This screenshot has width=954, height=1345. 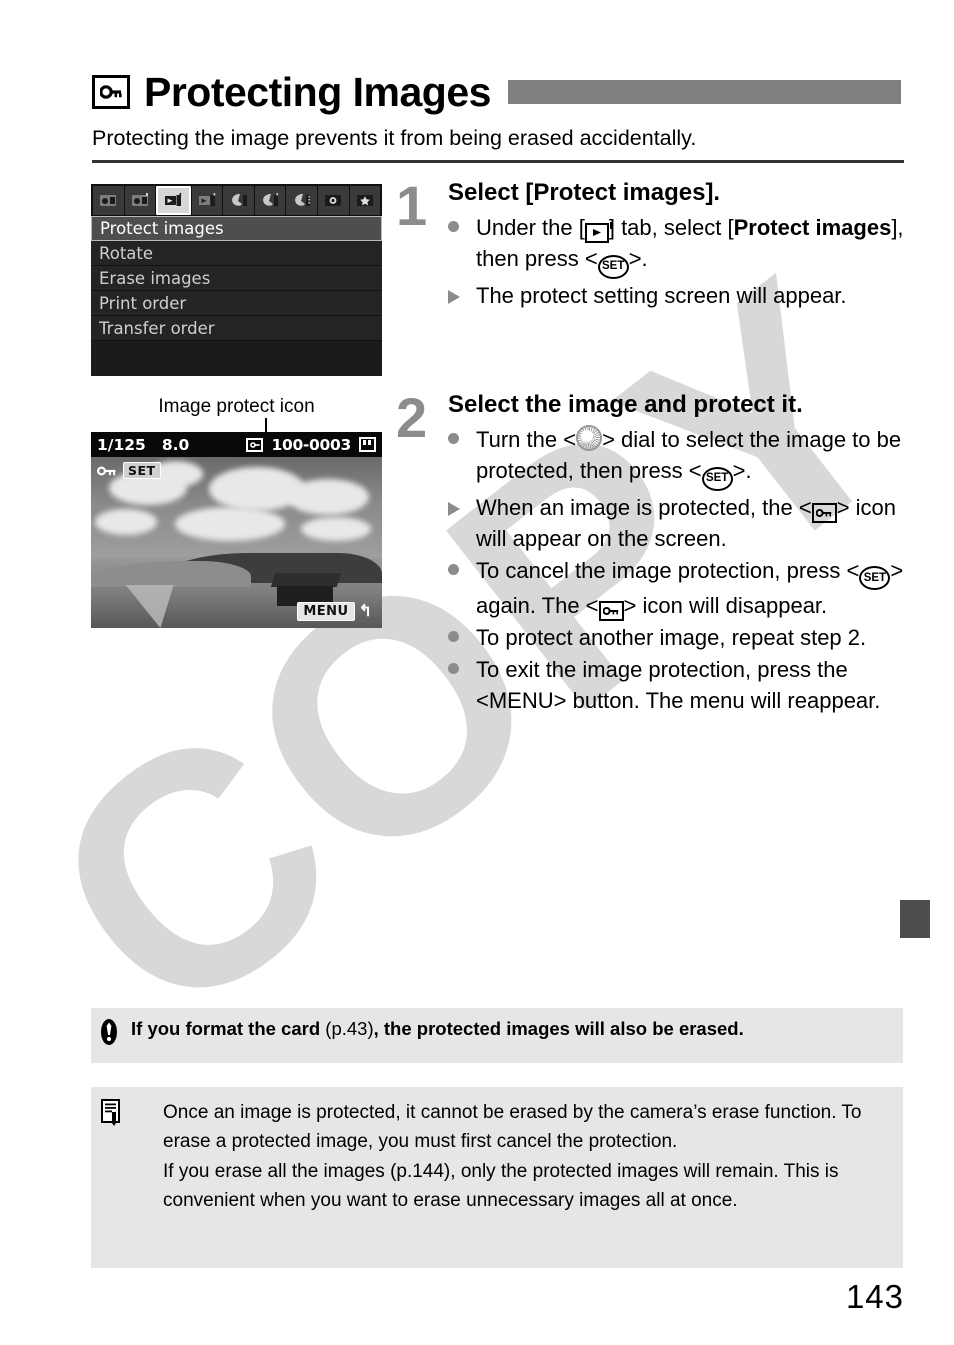 What do you see at coordinates (598, 232) in the screenshot?
I see `playback-tab-icon` at bounding box center [598, 232].